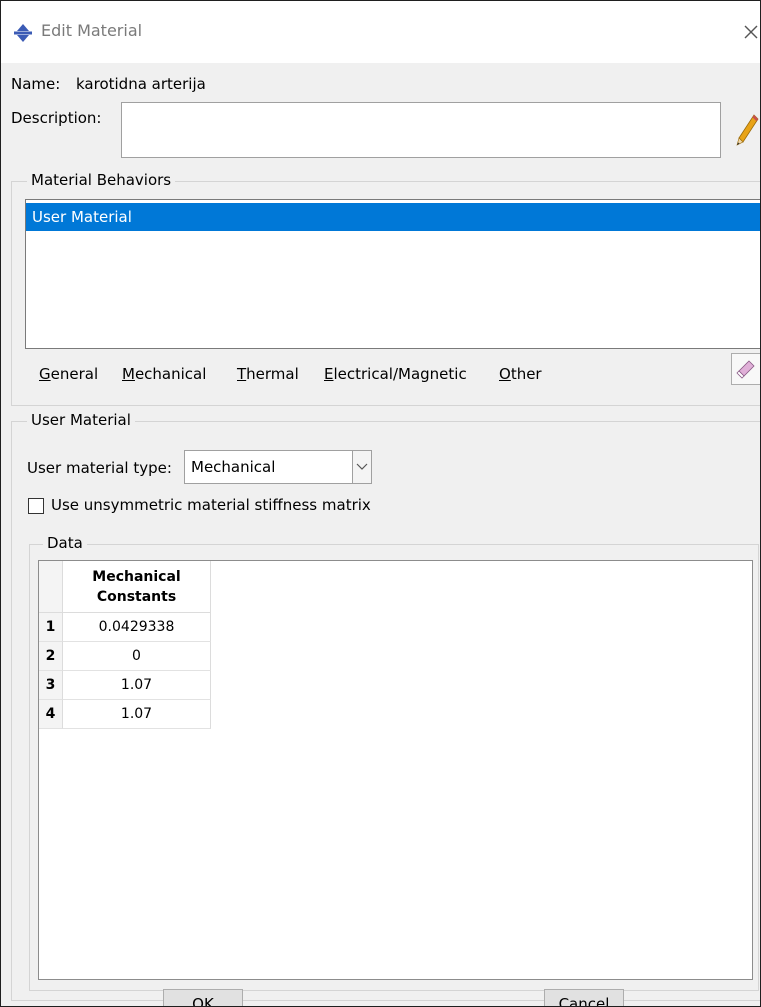 The height and width of the screenshot is (1007, 761). Describe the element at coordinates (137, 587) in the screenshot. I see `column-header-mechanical-constants: Mechanical Constants` at that location.